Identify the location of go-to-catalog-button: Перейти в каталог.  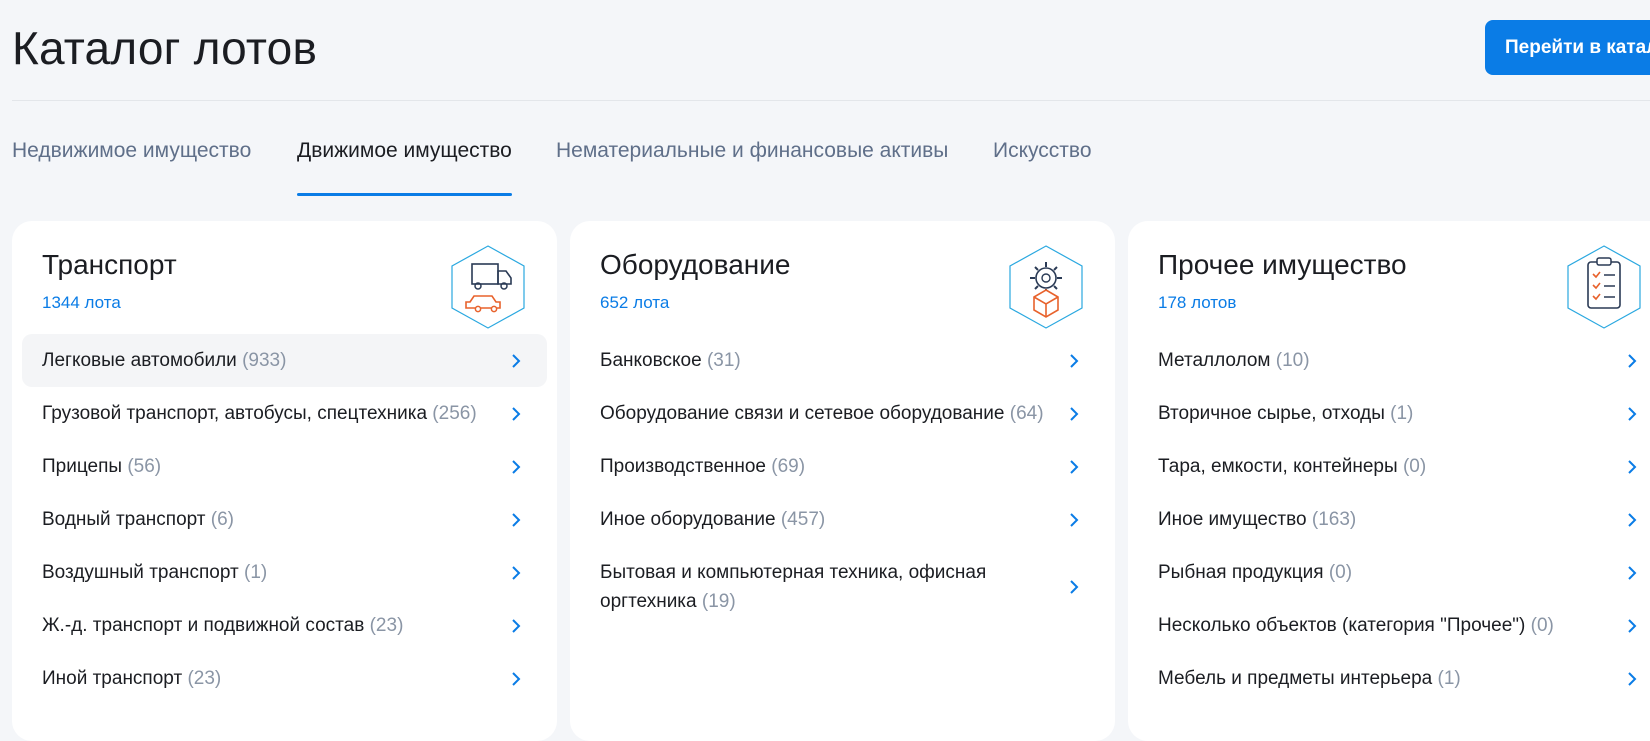
(1567, 47).